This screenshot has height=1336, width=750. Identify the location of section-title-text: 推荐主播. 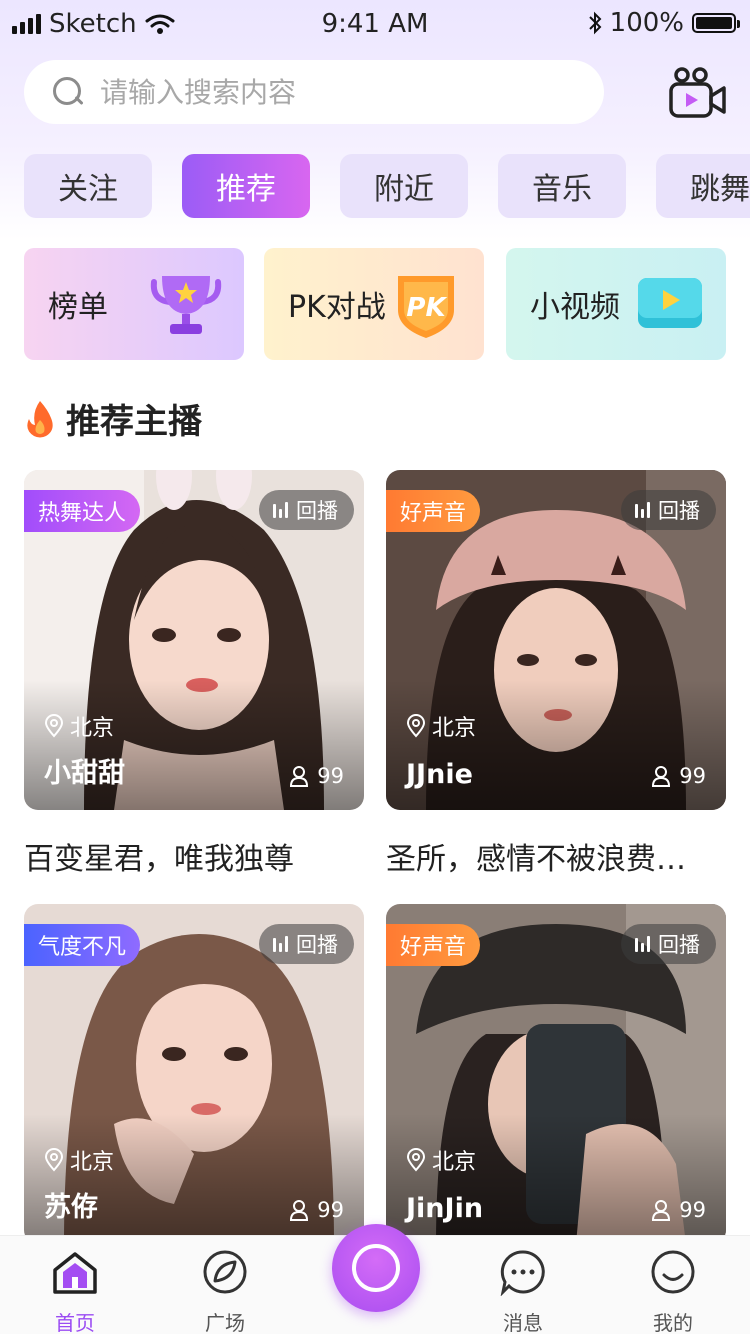
(134, 422).